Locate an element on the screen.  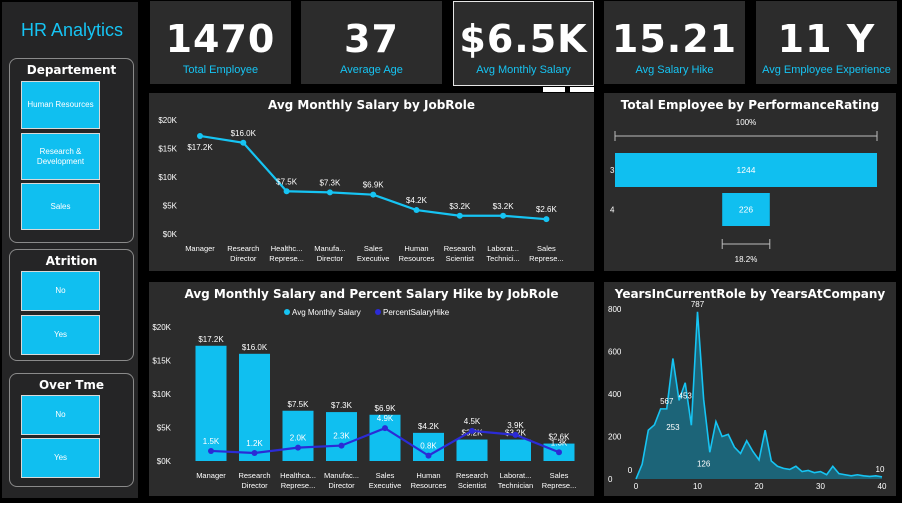
overtime-slicer-title: Over Tme is located at coordinates (71, 385).